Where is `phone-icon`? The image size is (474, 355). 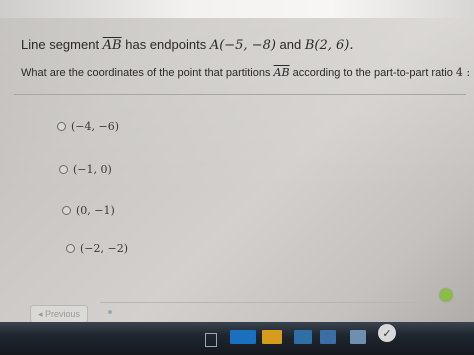
phone-icon is located at coordinates (211, 340).